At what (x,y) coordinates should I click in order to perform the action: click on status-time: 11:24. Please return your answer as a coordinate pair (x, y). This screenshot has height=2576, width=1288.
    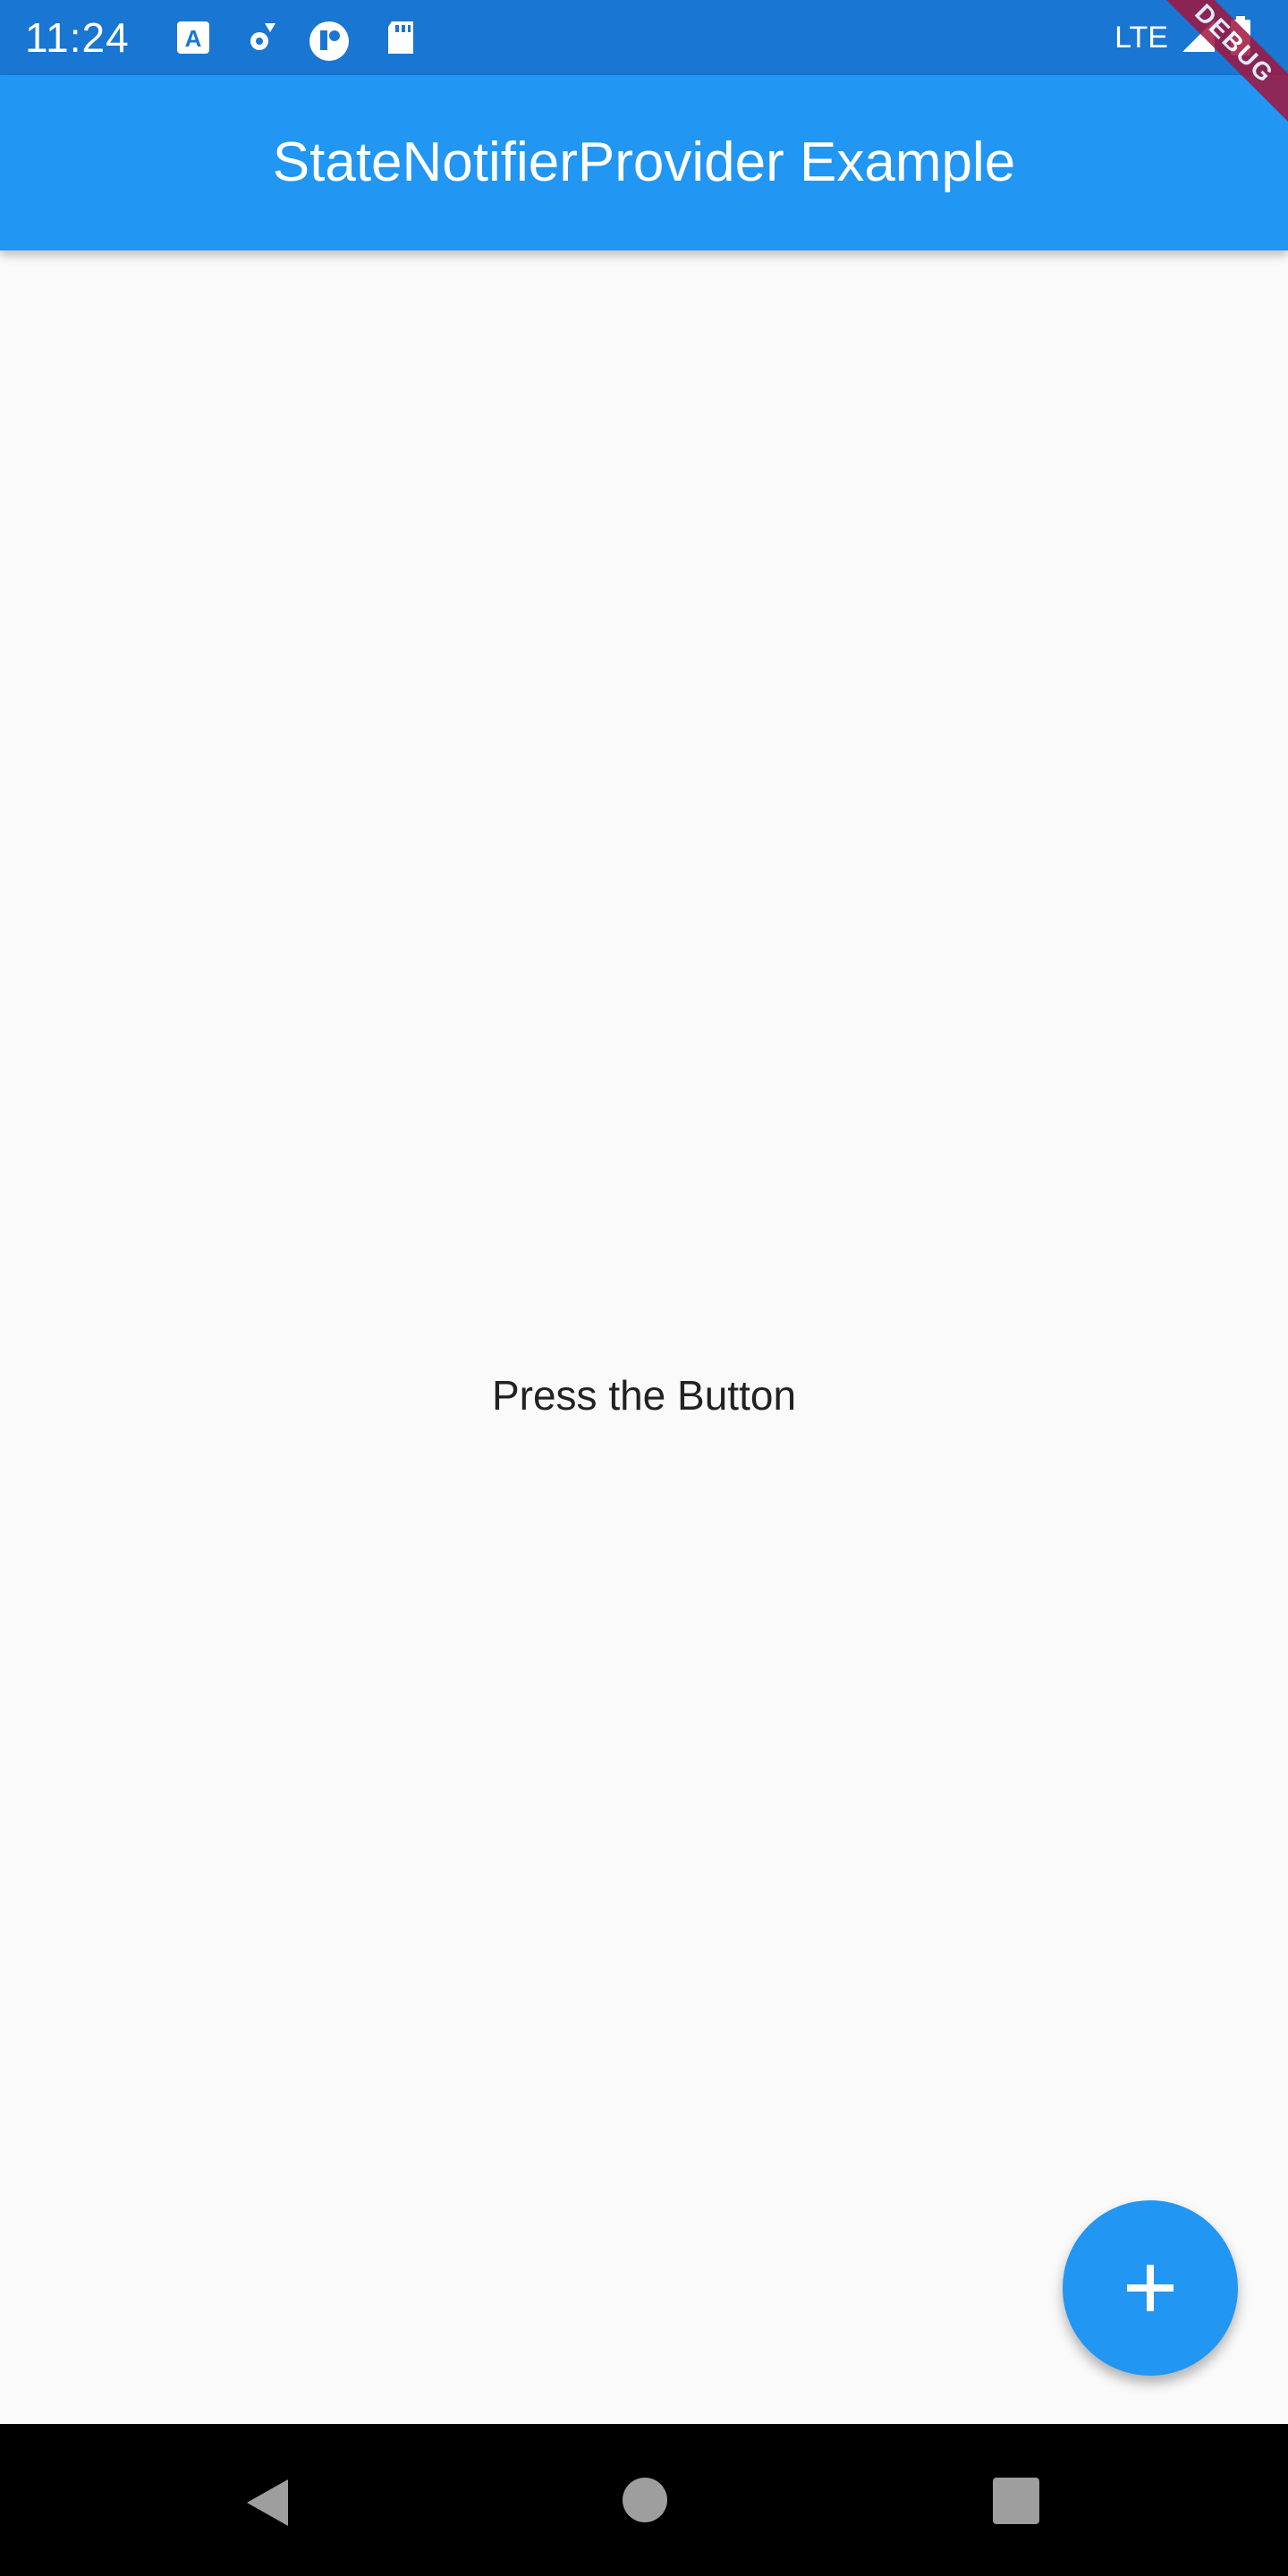
    Looking at the image, I should click on (77, 37).